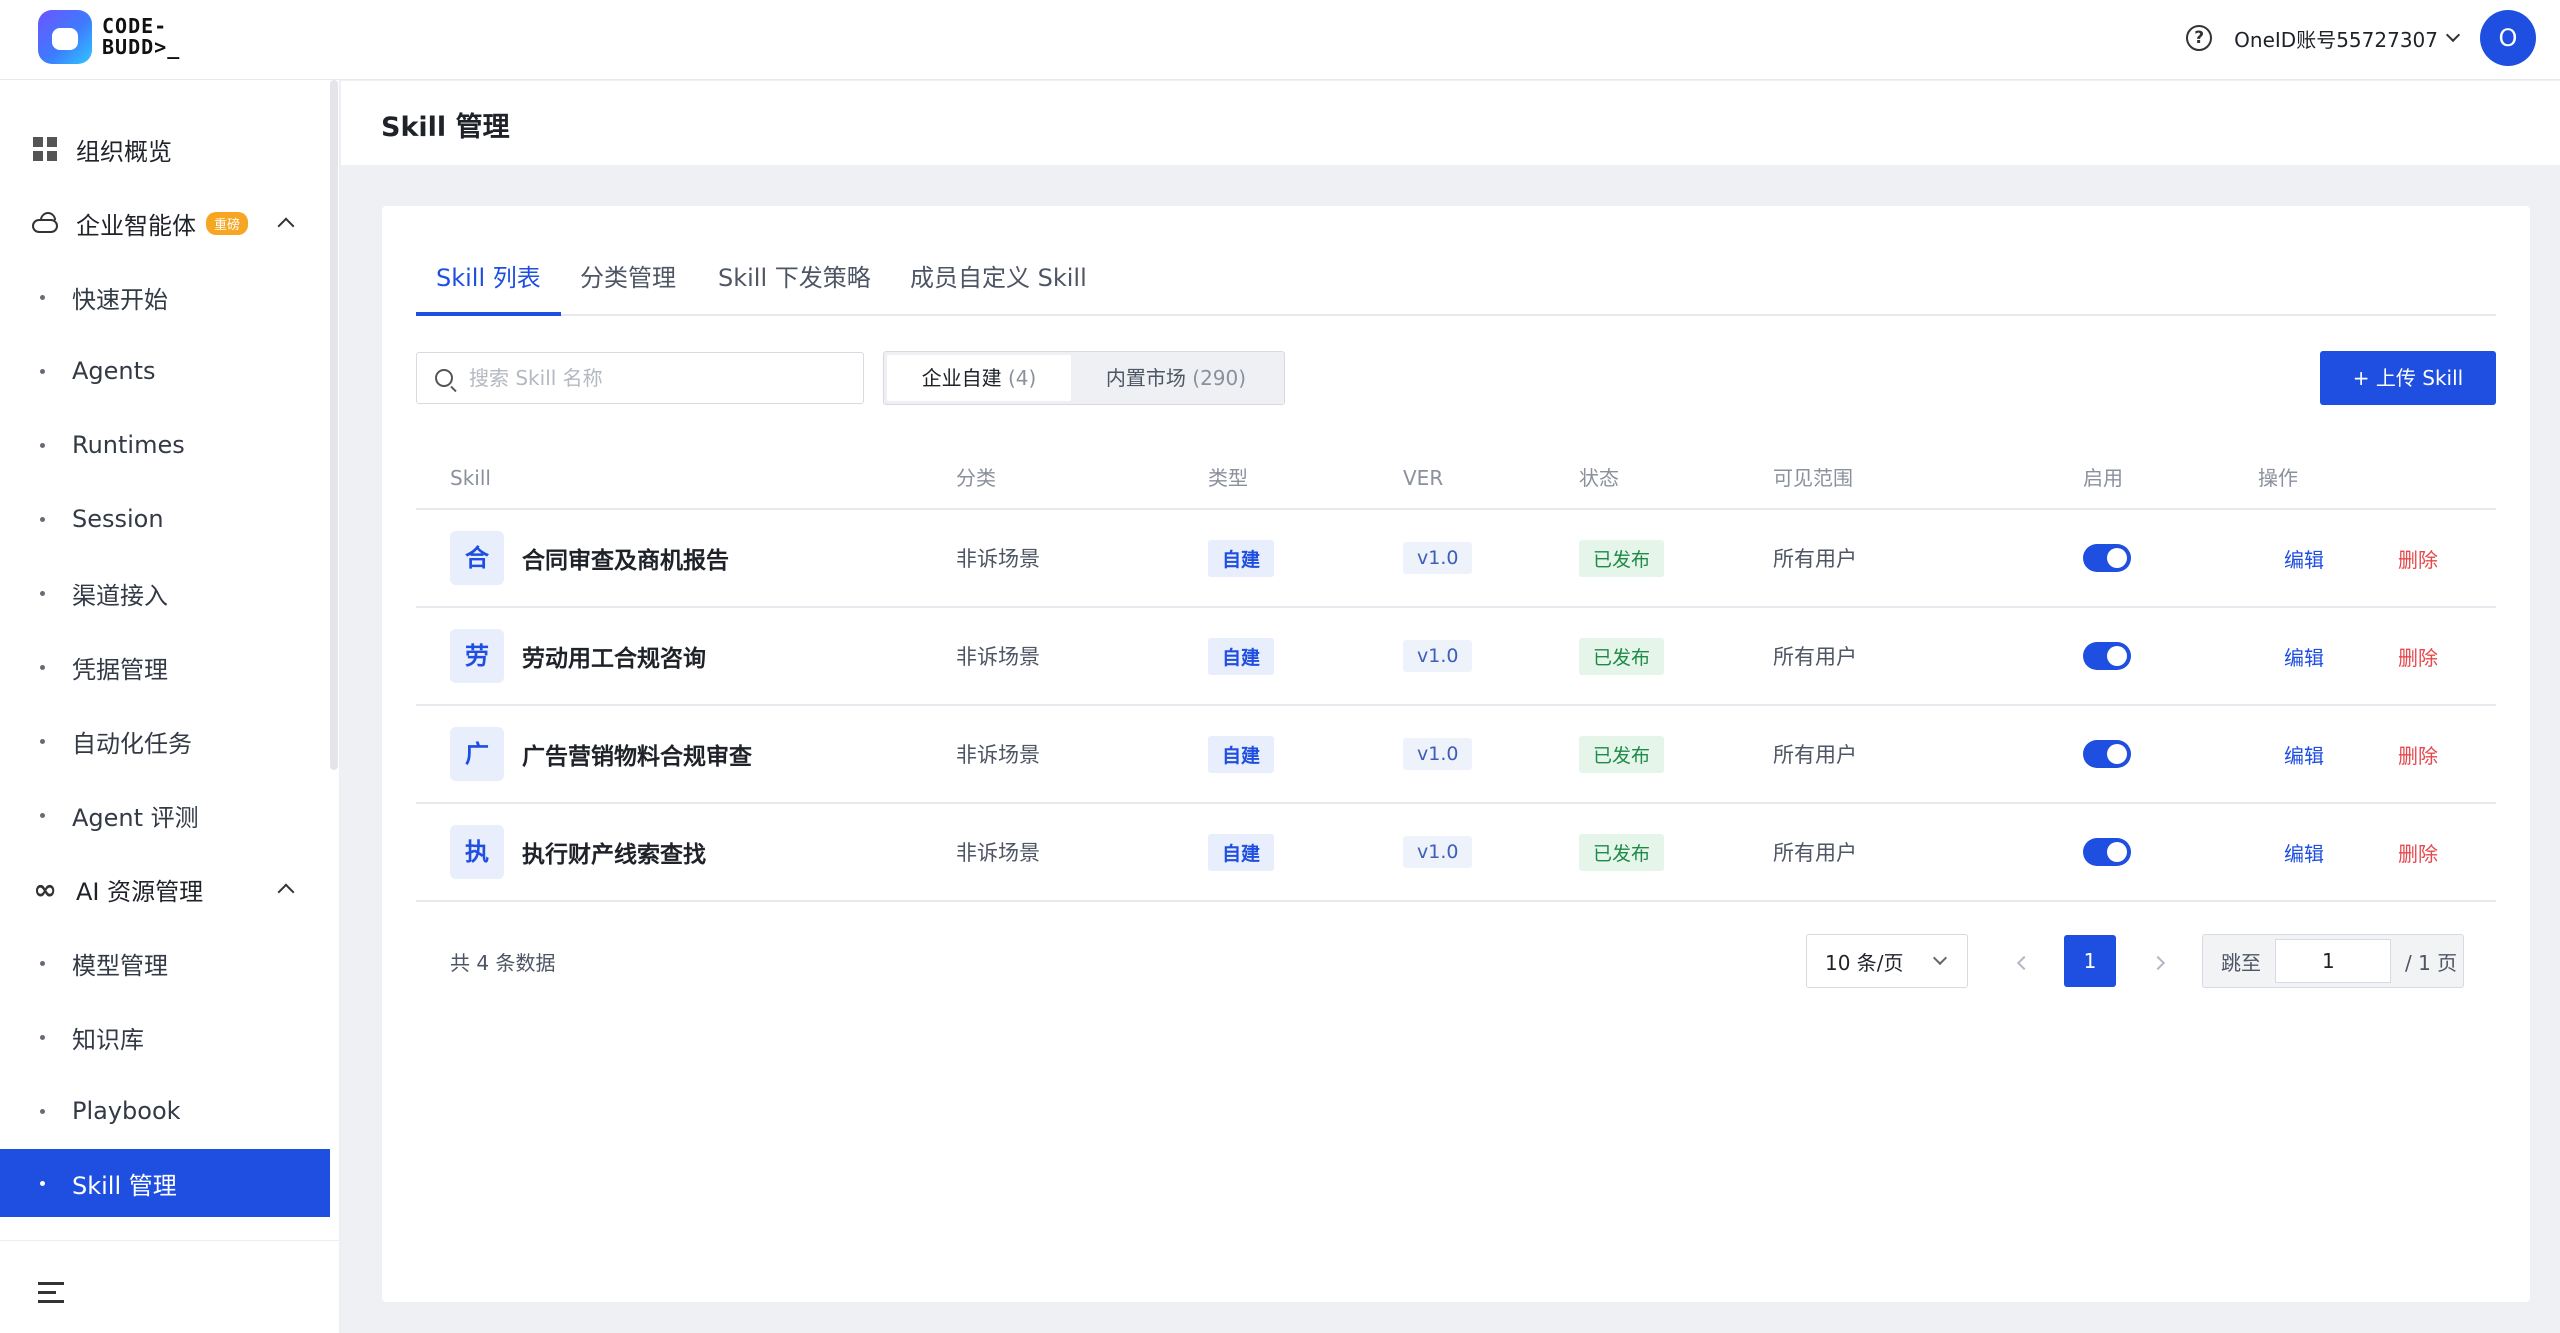  Describe the element at coordinates (165, 371) in the screenshot. I see `sidebar-item-agents: Agents` at that location.